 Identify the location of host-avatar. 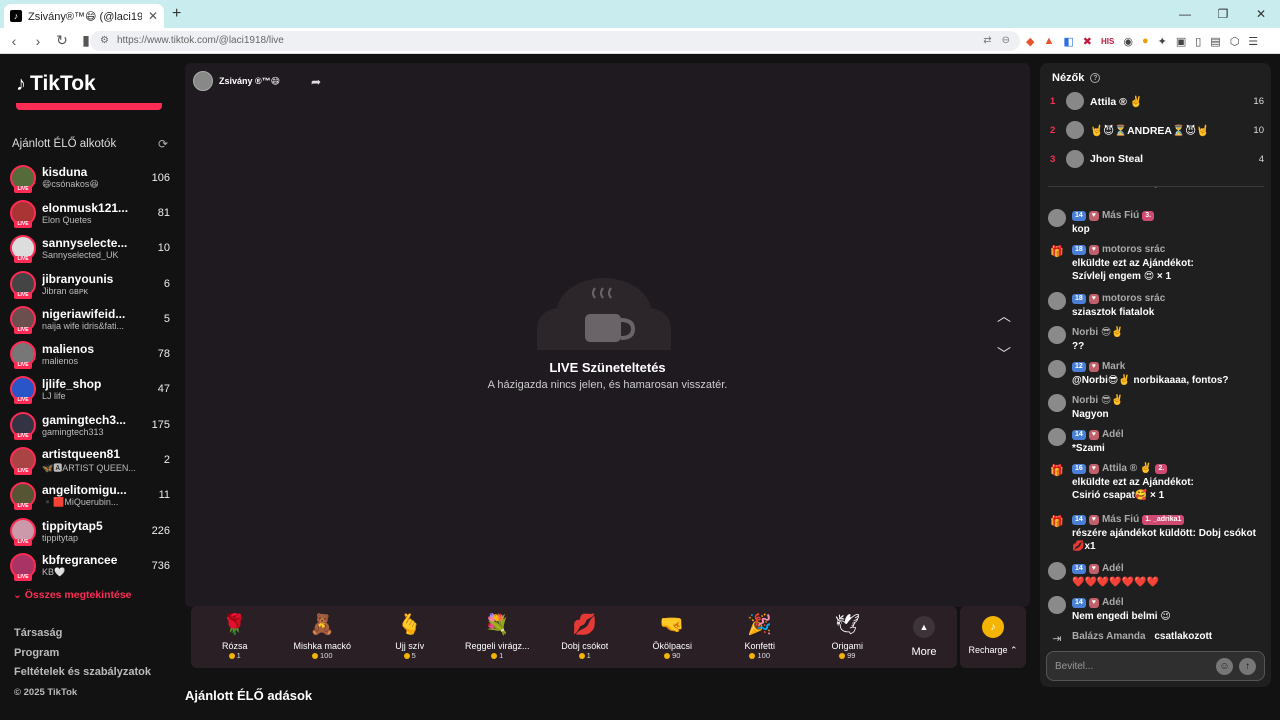
(203, 81).